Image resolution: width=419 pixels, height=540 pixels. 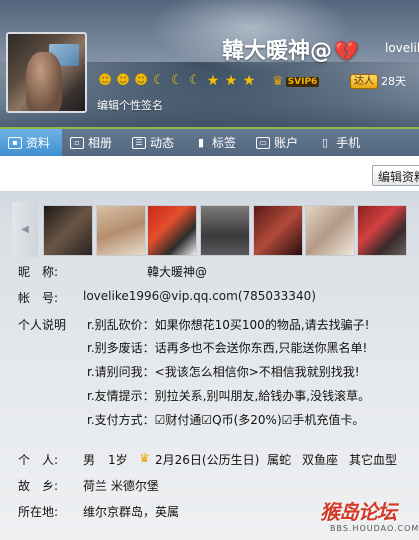 What do you see at coordinates (38, 512) in the screenshot?
I see `location-label: 所在地:` at bounding box center [38, 512].